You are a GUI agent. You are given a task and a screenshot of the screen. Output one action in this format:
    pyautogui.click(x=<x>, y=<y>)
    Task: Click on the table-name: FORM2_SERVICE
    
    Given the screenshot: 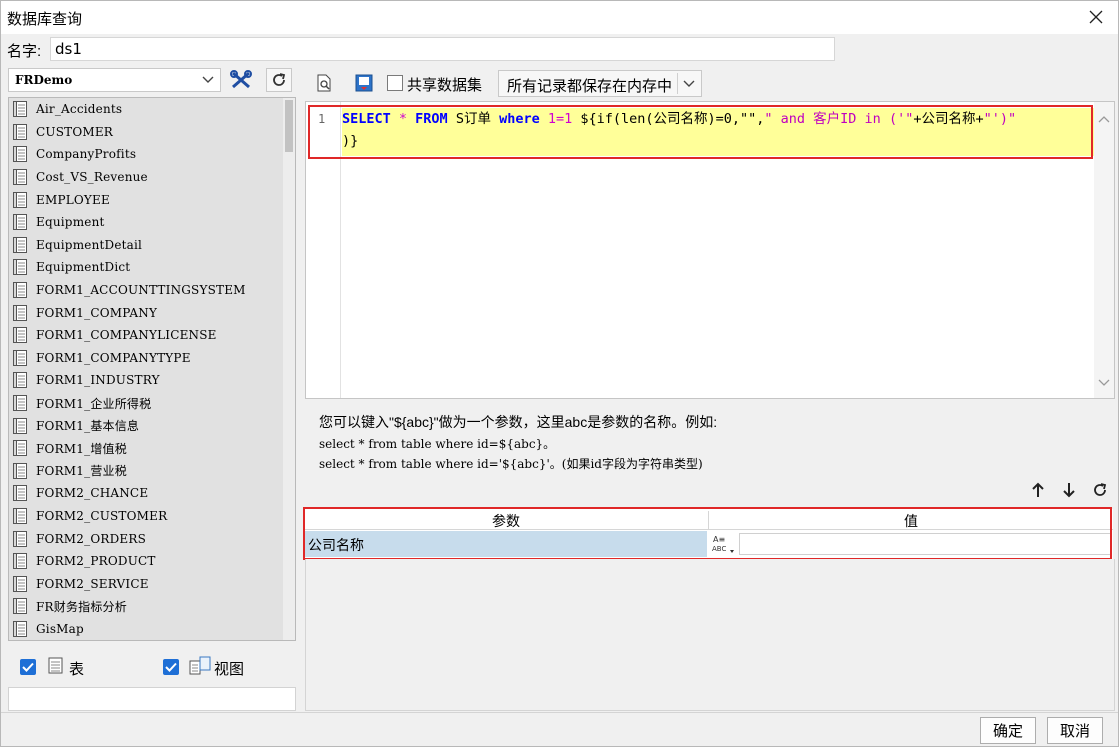 What is the action you would take?
    pyautogui.click(x=92, y=583)
    